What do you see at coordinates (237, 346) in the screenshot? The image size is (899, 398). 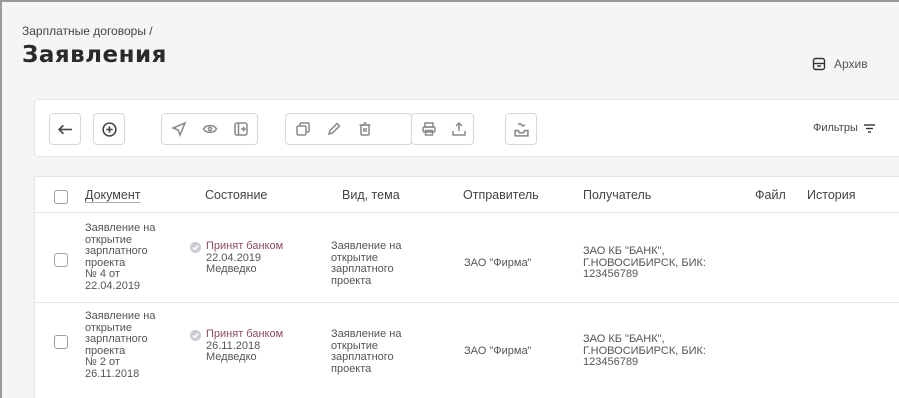 I see `status-cell: Принят банком 26.11.2018 Медведко` at bounding box center [237, 346].